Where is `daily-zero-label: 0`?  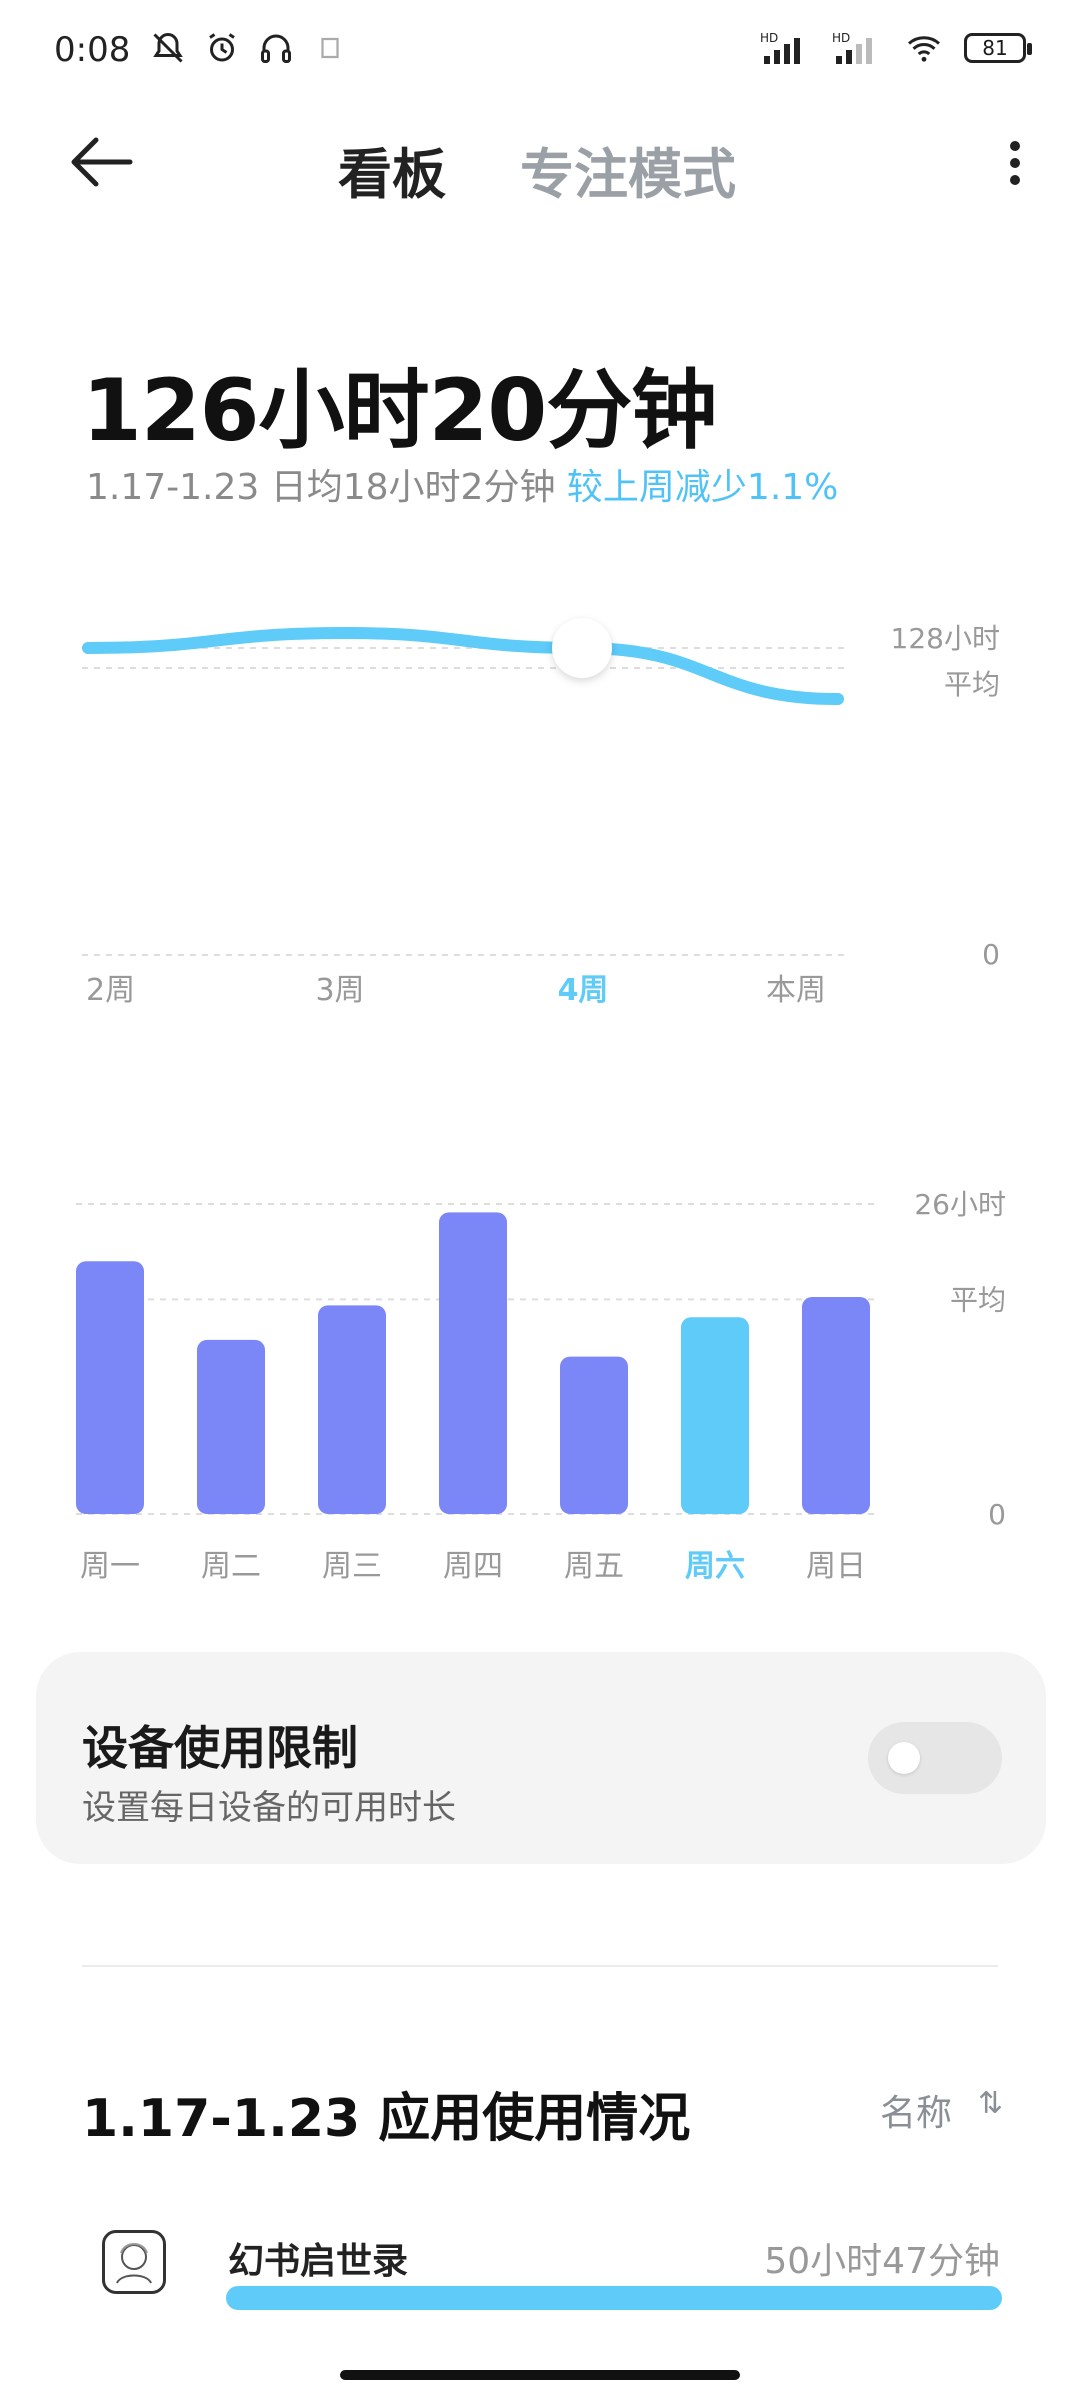
daily-zero-label: 0 is located at coordinates (997, 1514).